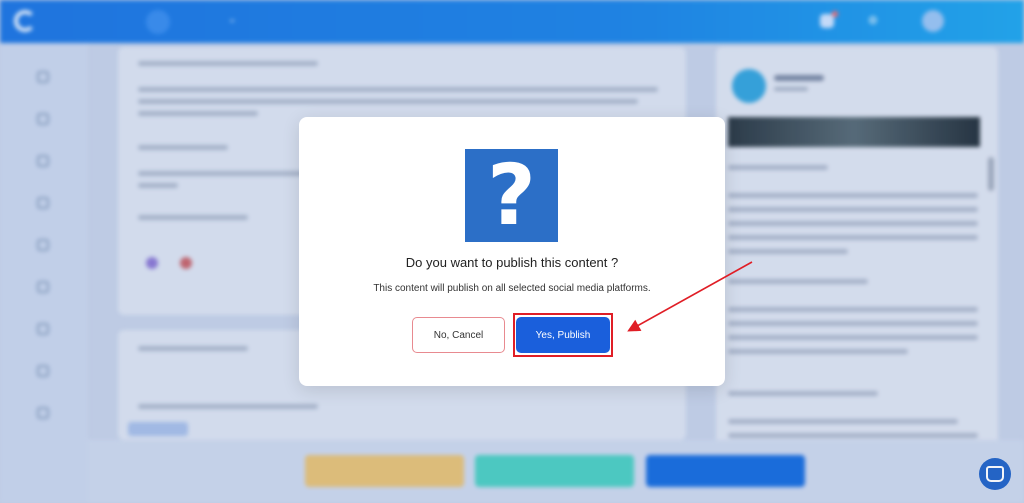  Describe the element at coordinates (458, 335) in the screenshot. I see `cancel-button: No, Cancel` at that location.